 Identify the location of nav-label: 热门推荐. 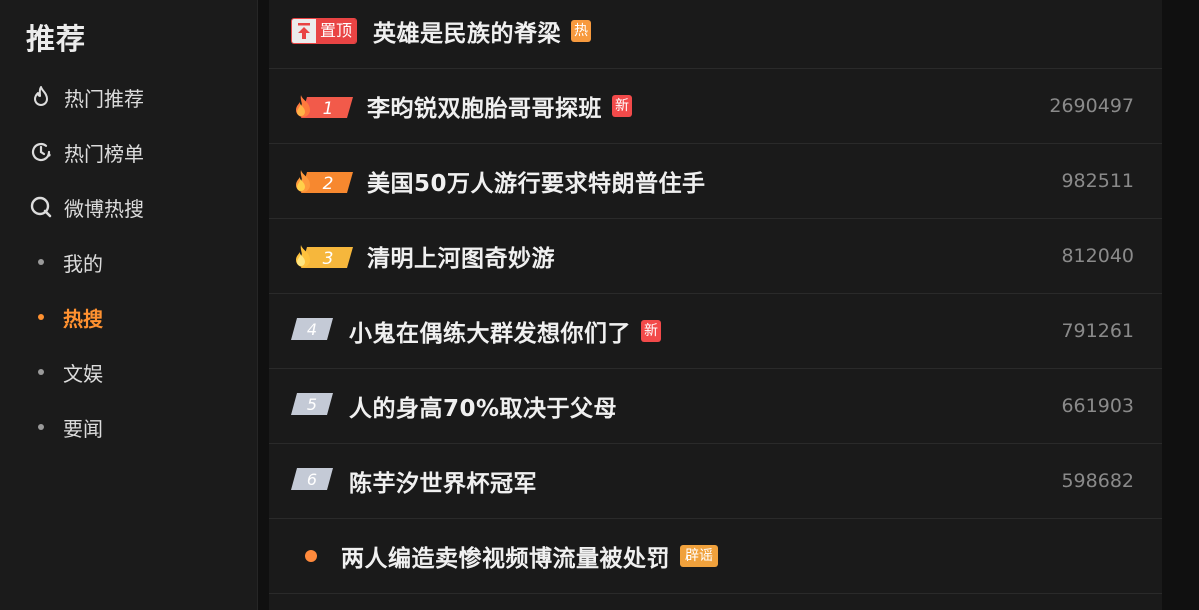
(104, 98).